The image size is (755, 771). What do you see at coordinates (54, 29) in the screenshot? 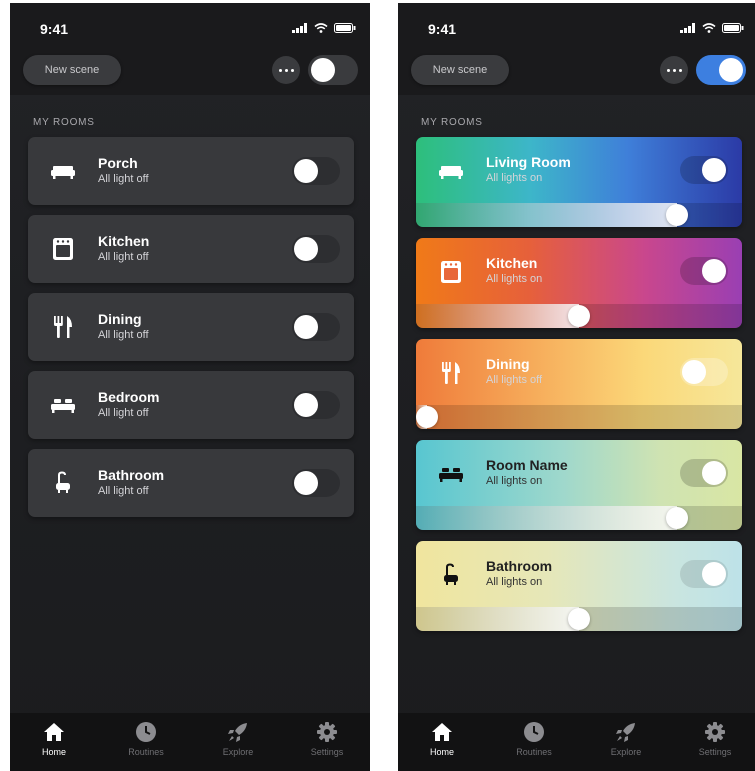
I see `status-time: 9:41` at bounding box center [54, 29].